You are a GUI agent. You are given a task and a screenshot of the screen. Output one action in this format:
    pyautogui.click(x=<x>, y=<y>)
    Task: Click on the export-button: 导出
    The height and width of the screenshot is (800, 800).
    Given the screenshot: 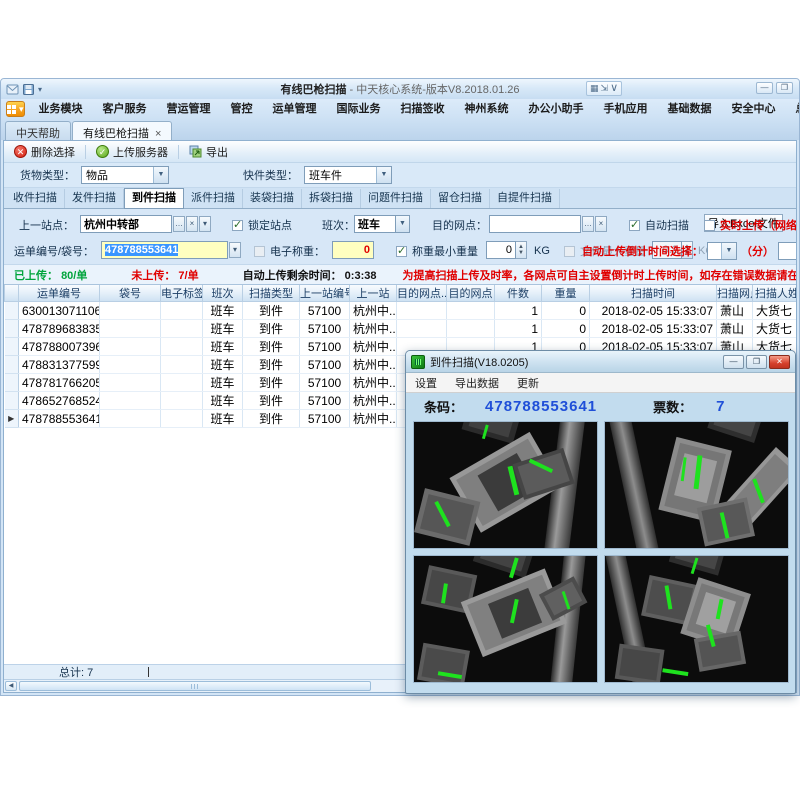 What is the action you would take?
    pyautogui.click(x=208, y=152)
    